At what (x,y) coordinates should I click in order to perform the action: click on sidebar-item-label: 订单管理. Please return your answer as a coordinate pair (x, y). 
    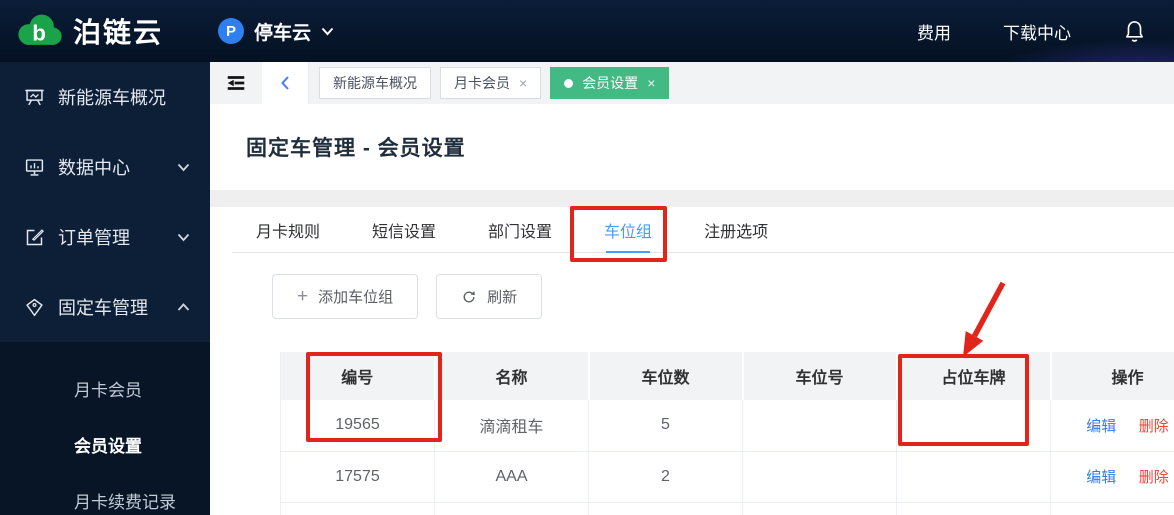
    Looking at the image, I should click on (94, 238).